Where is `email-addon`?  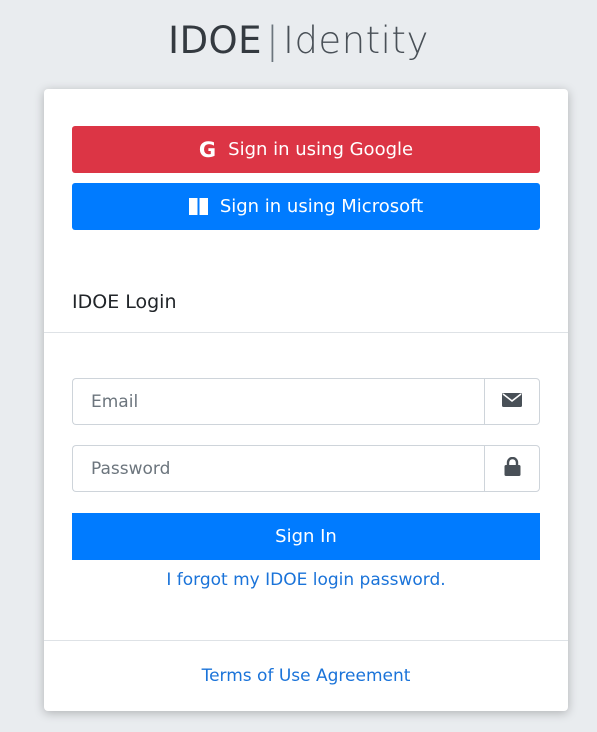
email-addon is located at coordinates (512, 401).